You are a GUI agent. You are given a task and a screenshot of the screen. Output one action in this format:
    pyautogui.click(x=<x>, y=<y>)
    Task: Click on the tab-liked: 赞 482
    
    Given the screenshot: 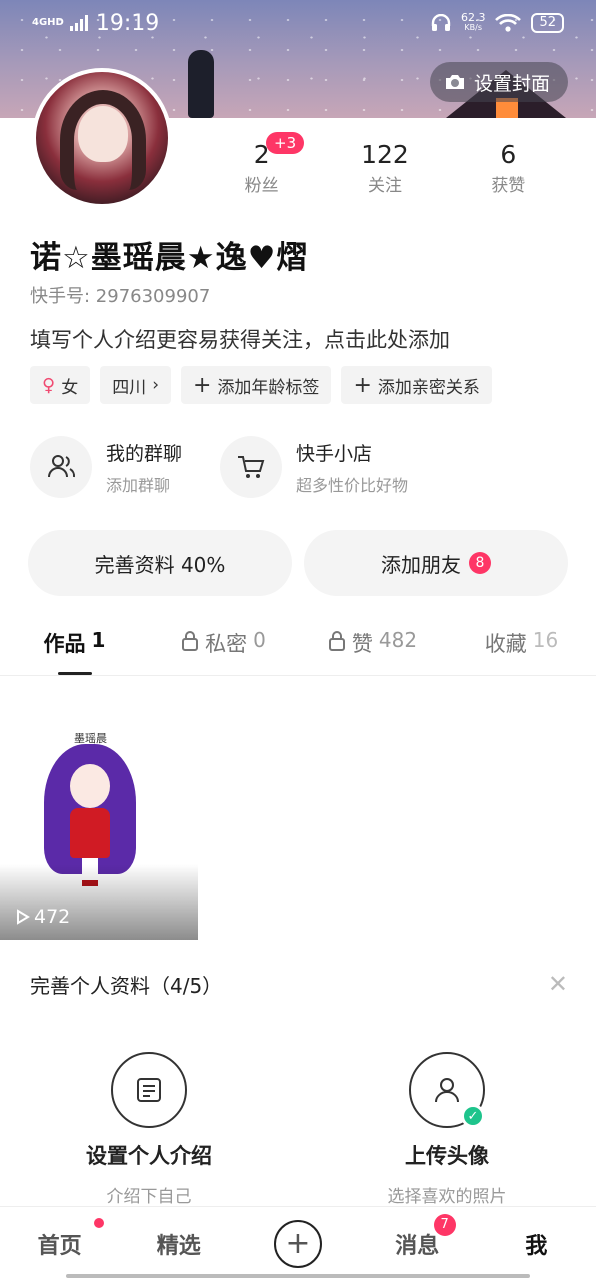 What is the action you would take?
    pyautogui.click(x=372, y=651)
    